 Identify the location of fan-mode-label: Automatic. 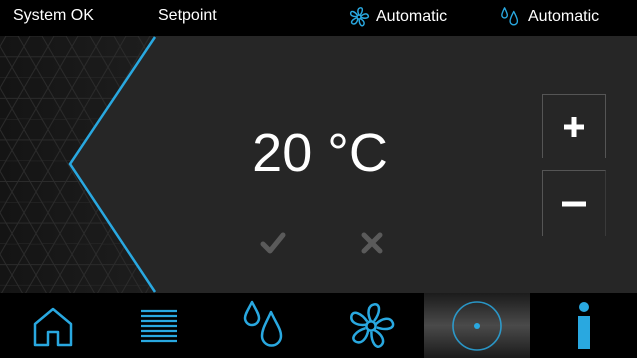
(412, 16).